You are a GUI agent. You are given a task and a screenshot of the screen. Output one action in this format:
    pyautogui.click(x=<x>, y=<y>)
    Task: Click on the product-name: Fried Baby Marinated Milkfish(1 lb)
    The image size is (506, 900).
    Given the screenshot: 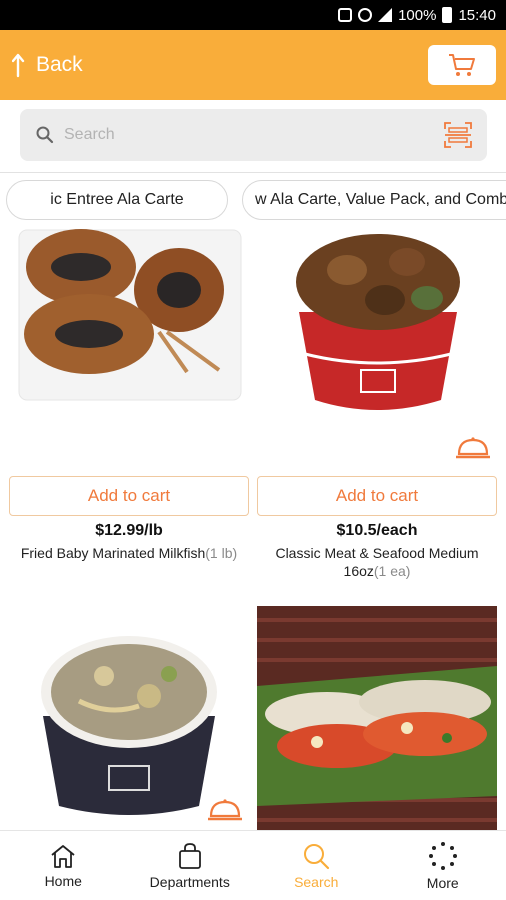 What is the action you would take?
    pyautogui.click(x=129, y=553)
    